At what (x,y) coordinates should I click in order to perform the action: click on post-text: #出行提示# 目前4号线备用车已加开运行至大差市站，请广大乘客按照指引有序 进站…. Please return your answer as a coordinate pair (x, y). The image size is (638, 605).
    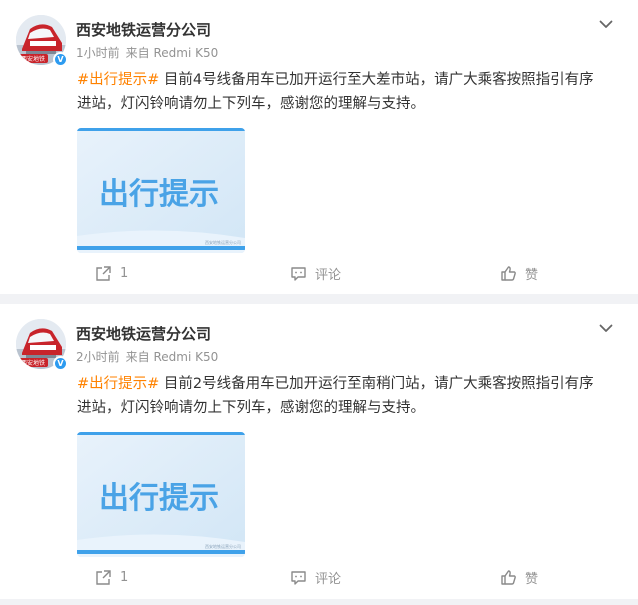
    Looking at the image, I should click on (347, 92).